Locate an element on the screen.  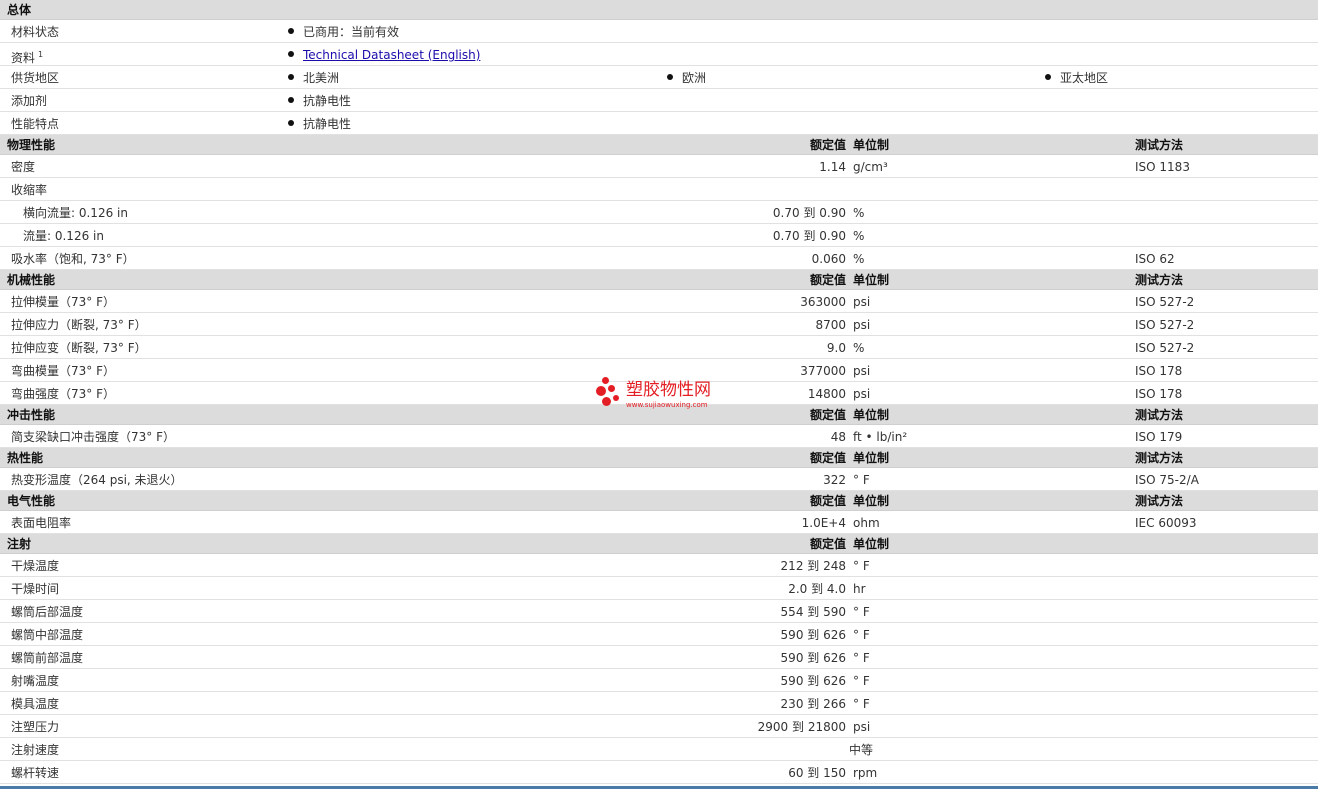
property-label: 密度 is located at coordinates (23, 167).